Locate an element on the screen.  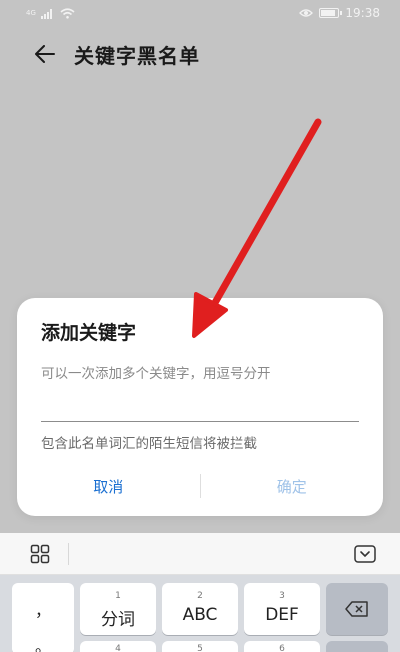
dialog-title: 添加关键字 is located at coordinates (89, 333).